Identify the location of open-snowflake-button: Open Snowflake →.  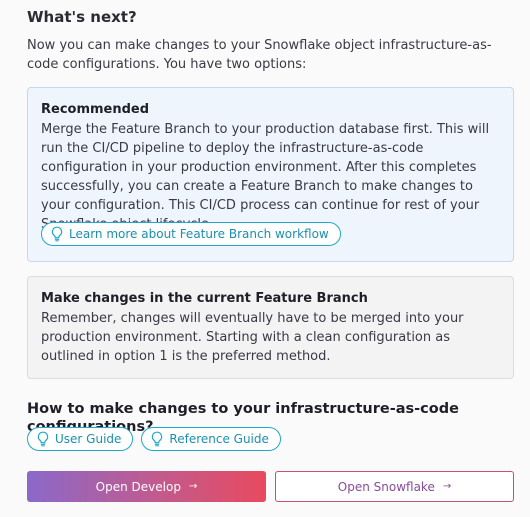
(394, 486).